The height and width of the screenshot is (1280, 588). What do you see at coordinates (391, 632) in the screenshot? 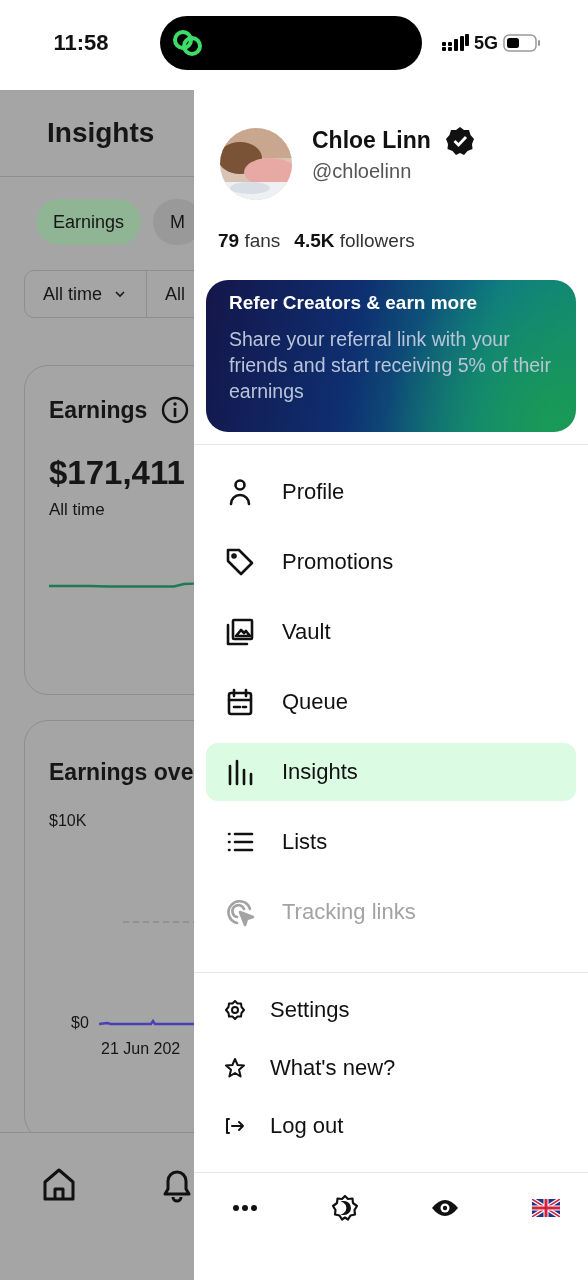
I see `menu-item: Vault` at bounding box center [391, 632].